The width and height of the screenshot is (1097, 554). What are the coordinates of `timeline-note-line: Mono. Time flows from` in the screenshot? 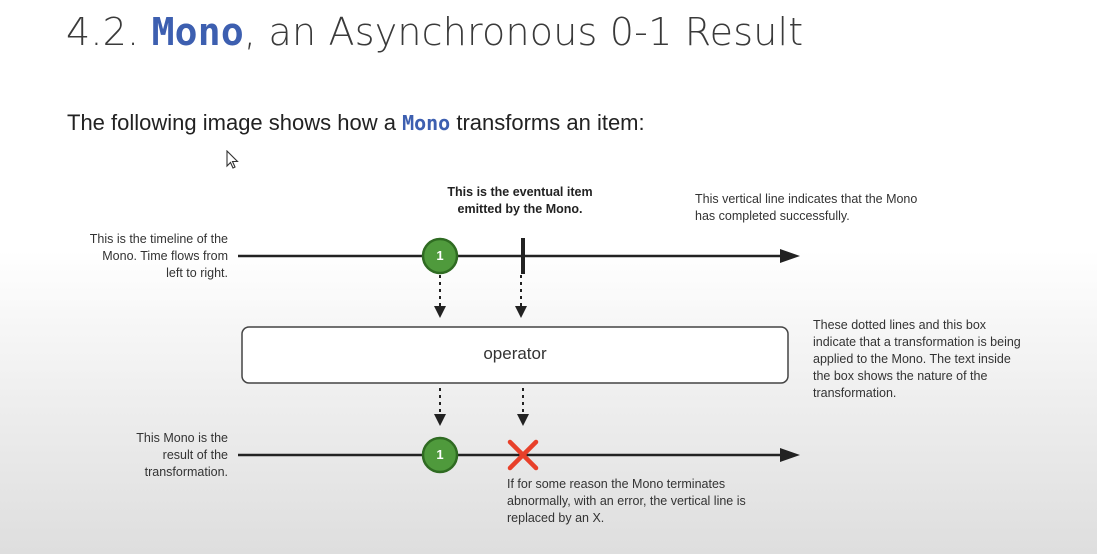 It's located at (165, 256).